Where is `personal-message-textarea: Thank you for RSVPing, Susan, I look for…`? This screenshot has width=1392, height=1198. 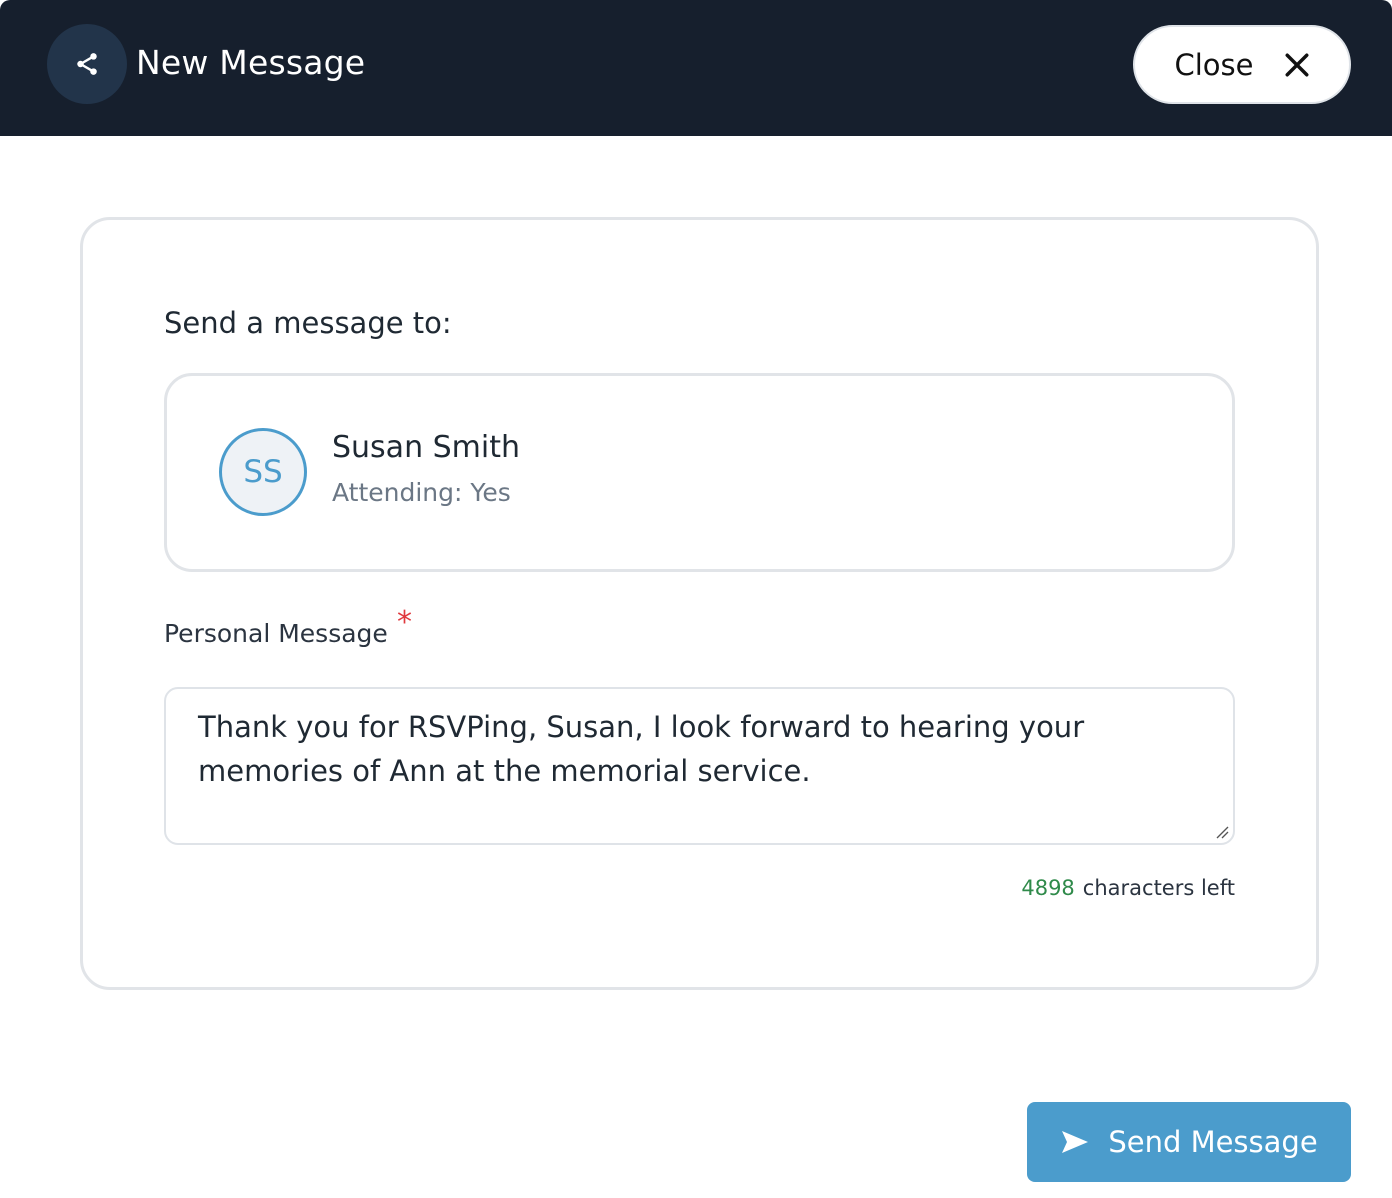 personal-message-textarea: Thank you for RSVPing, Susan, I look for… is located at coordinates (699, 766).